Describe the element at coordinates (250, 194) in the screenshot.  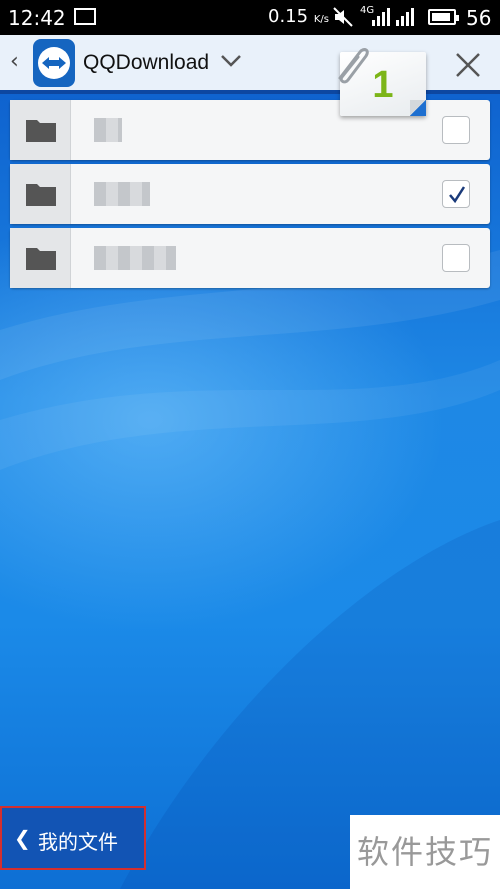
I see `folder-row: ▒▒▒▒` at that location.